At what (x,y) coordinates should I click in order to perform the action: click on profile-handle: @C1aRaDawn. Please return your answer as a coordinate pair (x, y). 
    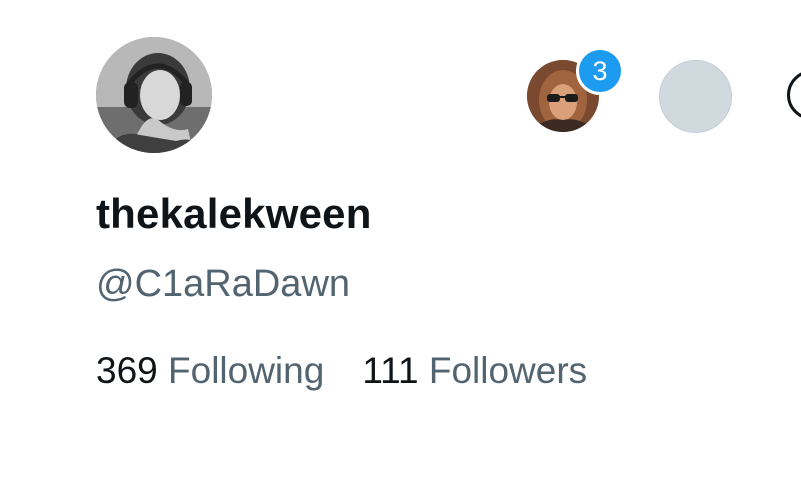
    Looking at the image, I should click on (223, 284).